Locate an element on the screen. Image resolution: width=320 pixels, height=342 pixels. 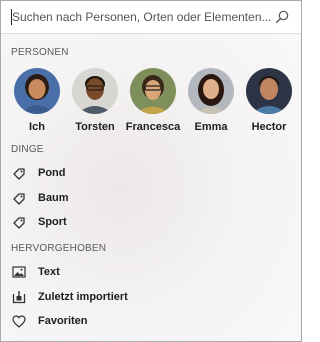
person-torsten: Torsten is located at coordinates (95, 100).